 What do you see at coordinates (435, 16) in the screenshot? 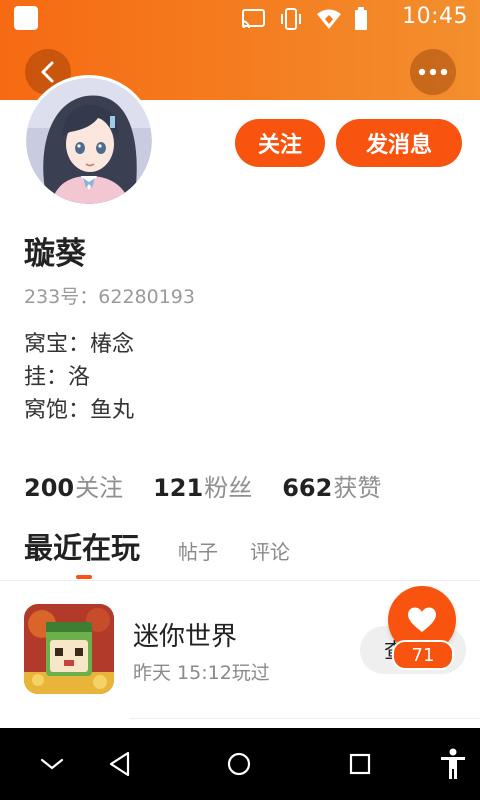
I see `status-time: 10:45` at bounding box center [435, 16].